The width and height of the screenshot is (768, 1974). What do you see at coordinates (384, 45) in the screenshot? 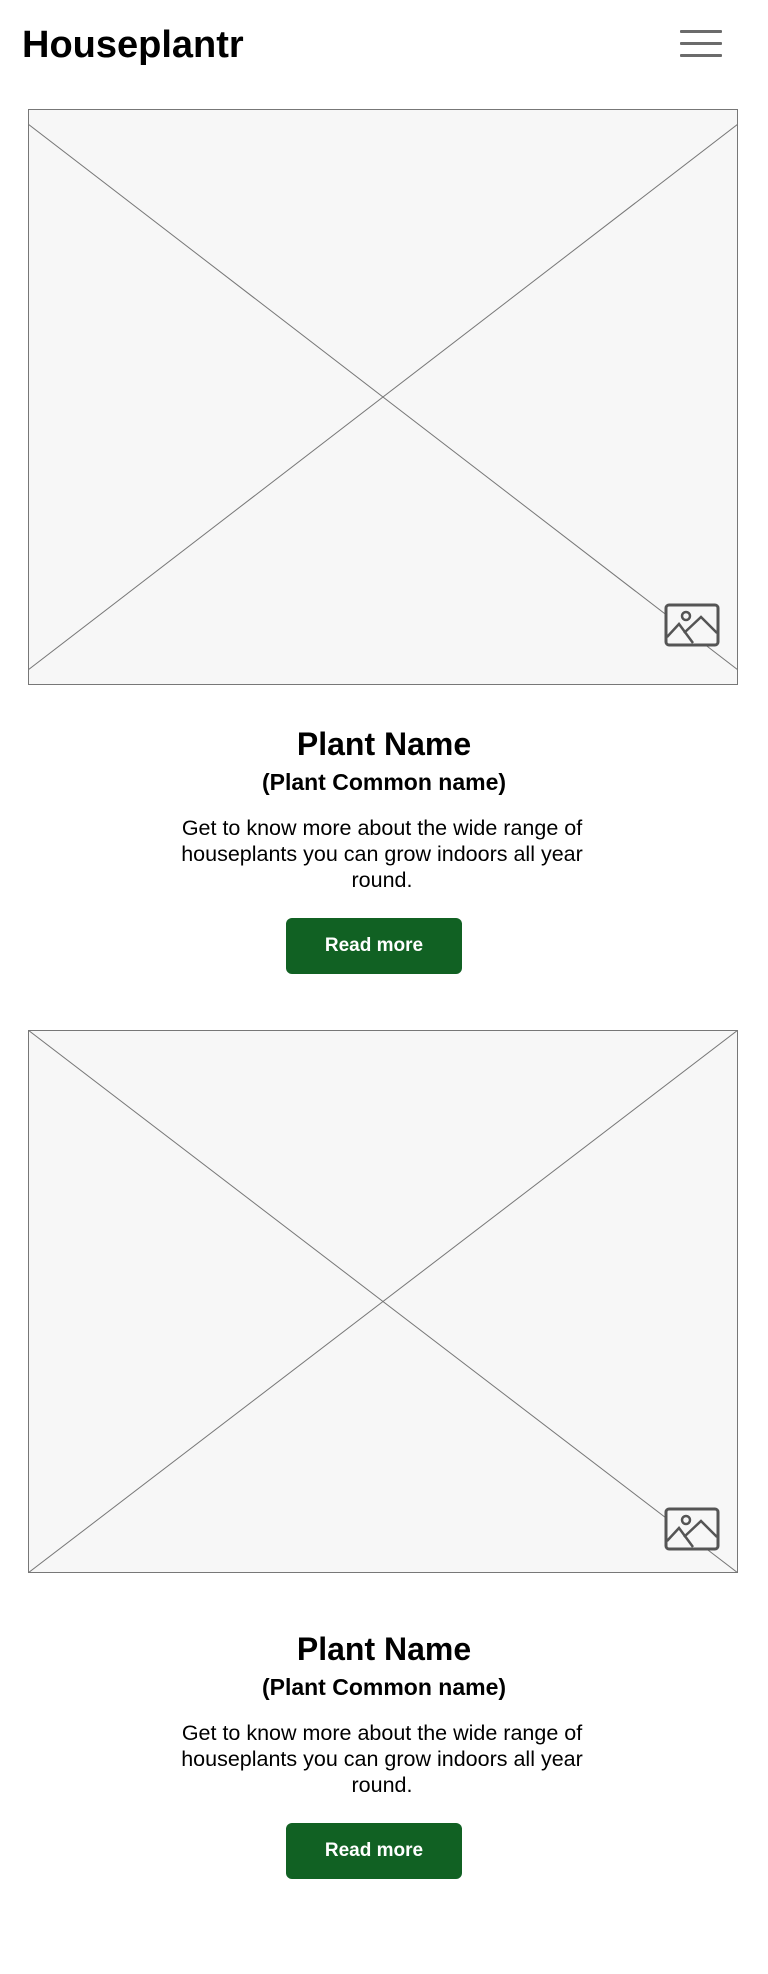
I see `site-header: Houseplantr` at bounding box center [384, 45].